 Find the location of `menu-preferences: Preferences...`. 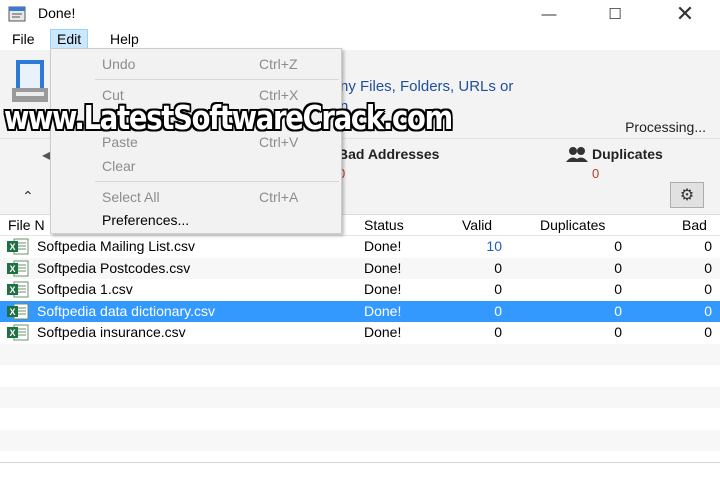

menu-preferences: Preferences... is located at coordinates (196, 220).